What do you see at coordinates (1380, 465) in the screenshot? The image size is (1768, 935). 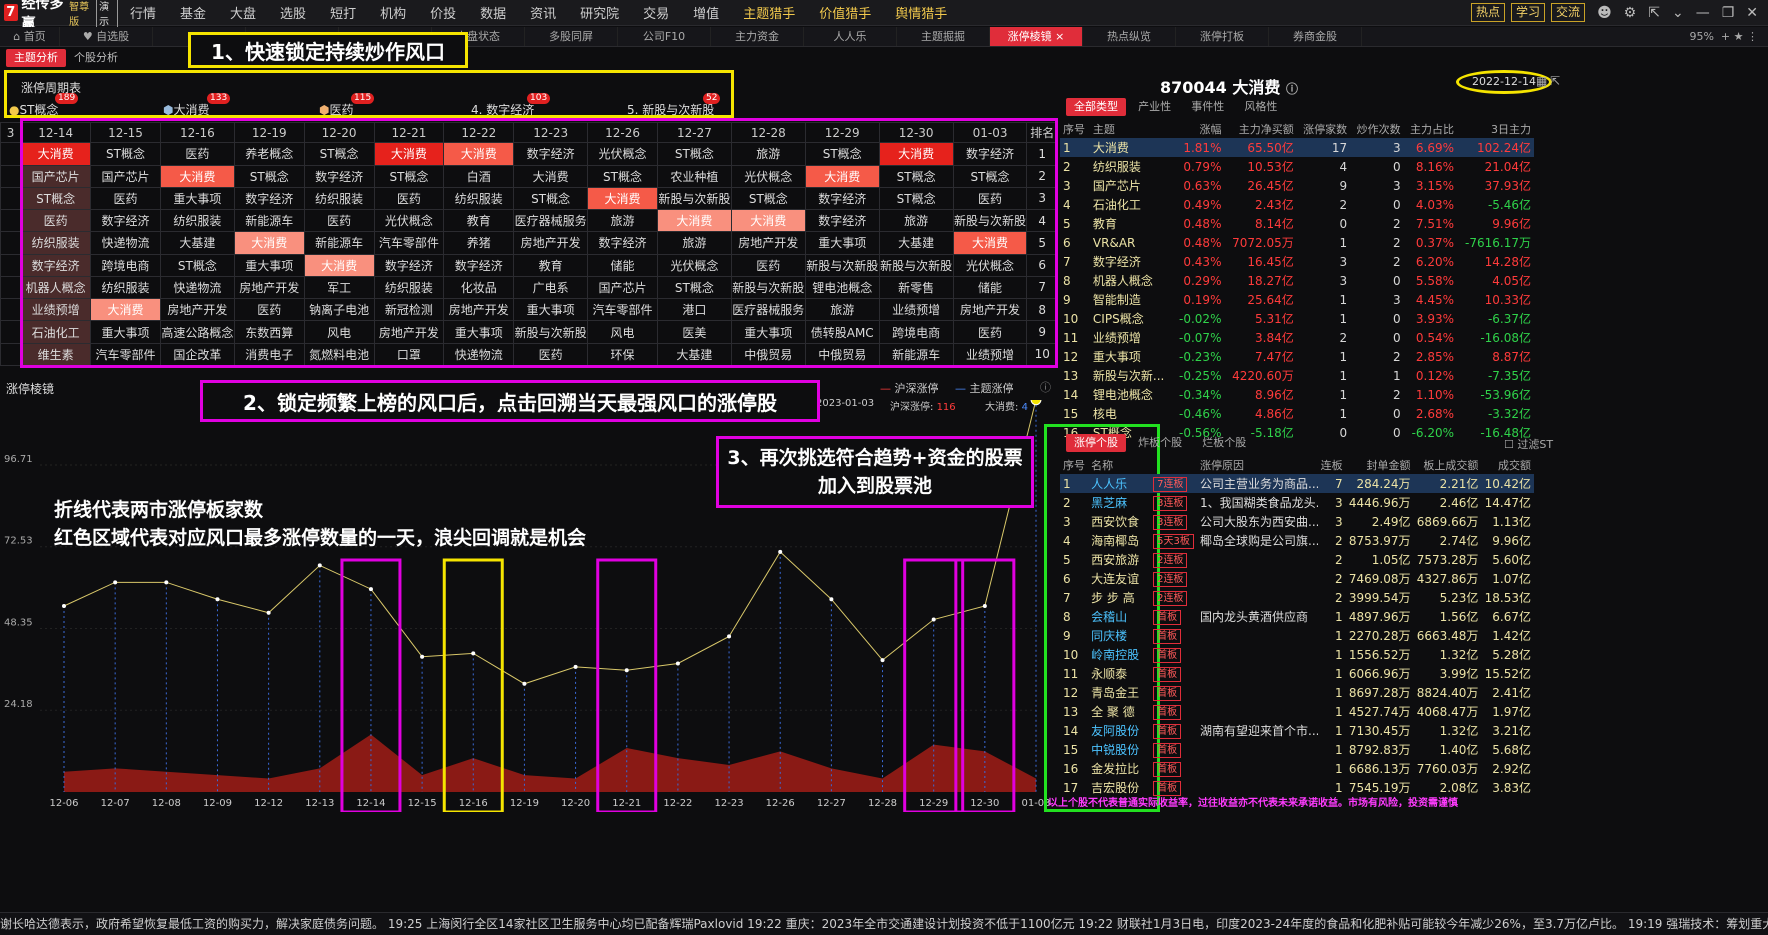 I see `stock-col-head: 封单金额` at bounding box center [1380, 465].